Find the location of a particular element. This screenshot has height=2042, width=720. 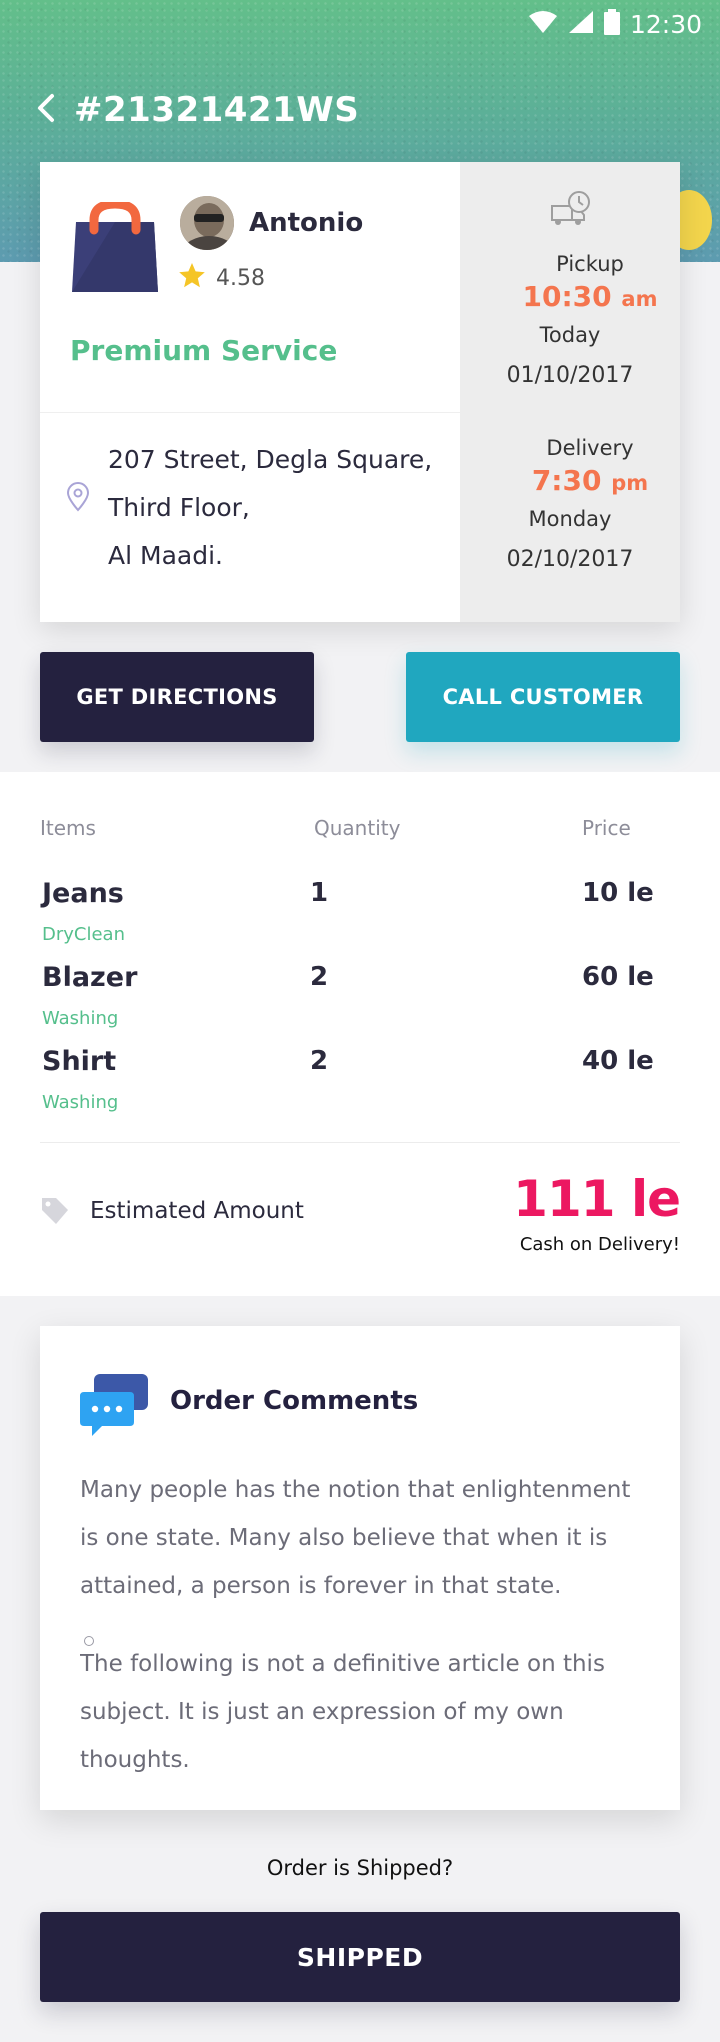

delivery-label: Delivery is located at coordinates (590, 448).